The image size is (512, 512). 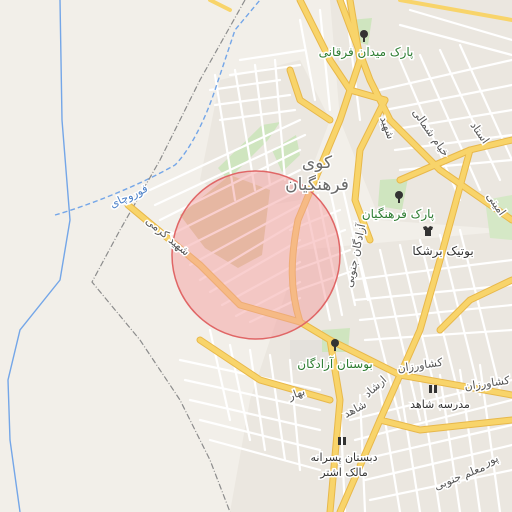 I want to click on poi-label-bustan-azadegan: بوستان آزادگان, so click(x=335, y=364).